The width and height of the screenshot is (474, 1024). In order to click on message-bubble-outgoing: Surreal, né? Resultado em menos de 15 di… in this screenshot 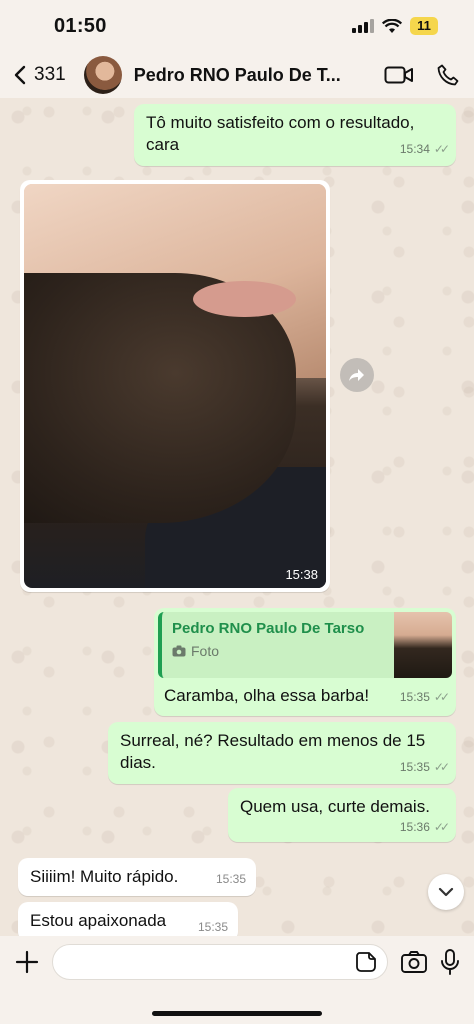, I will do `click(282, 753)`.